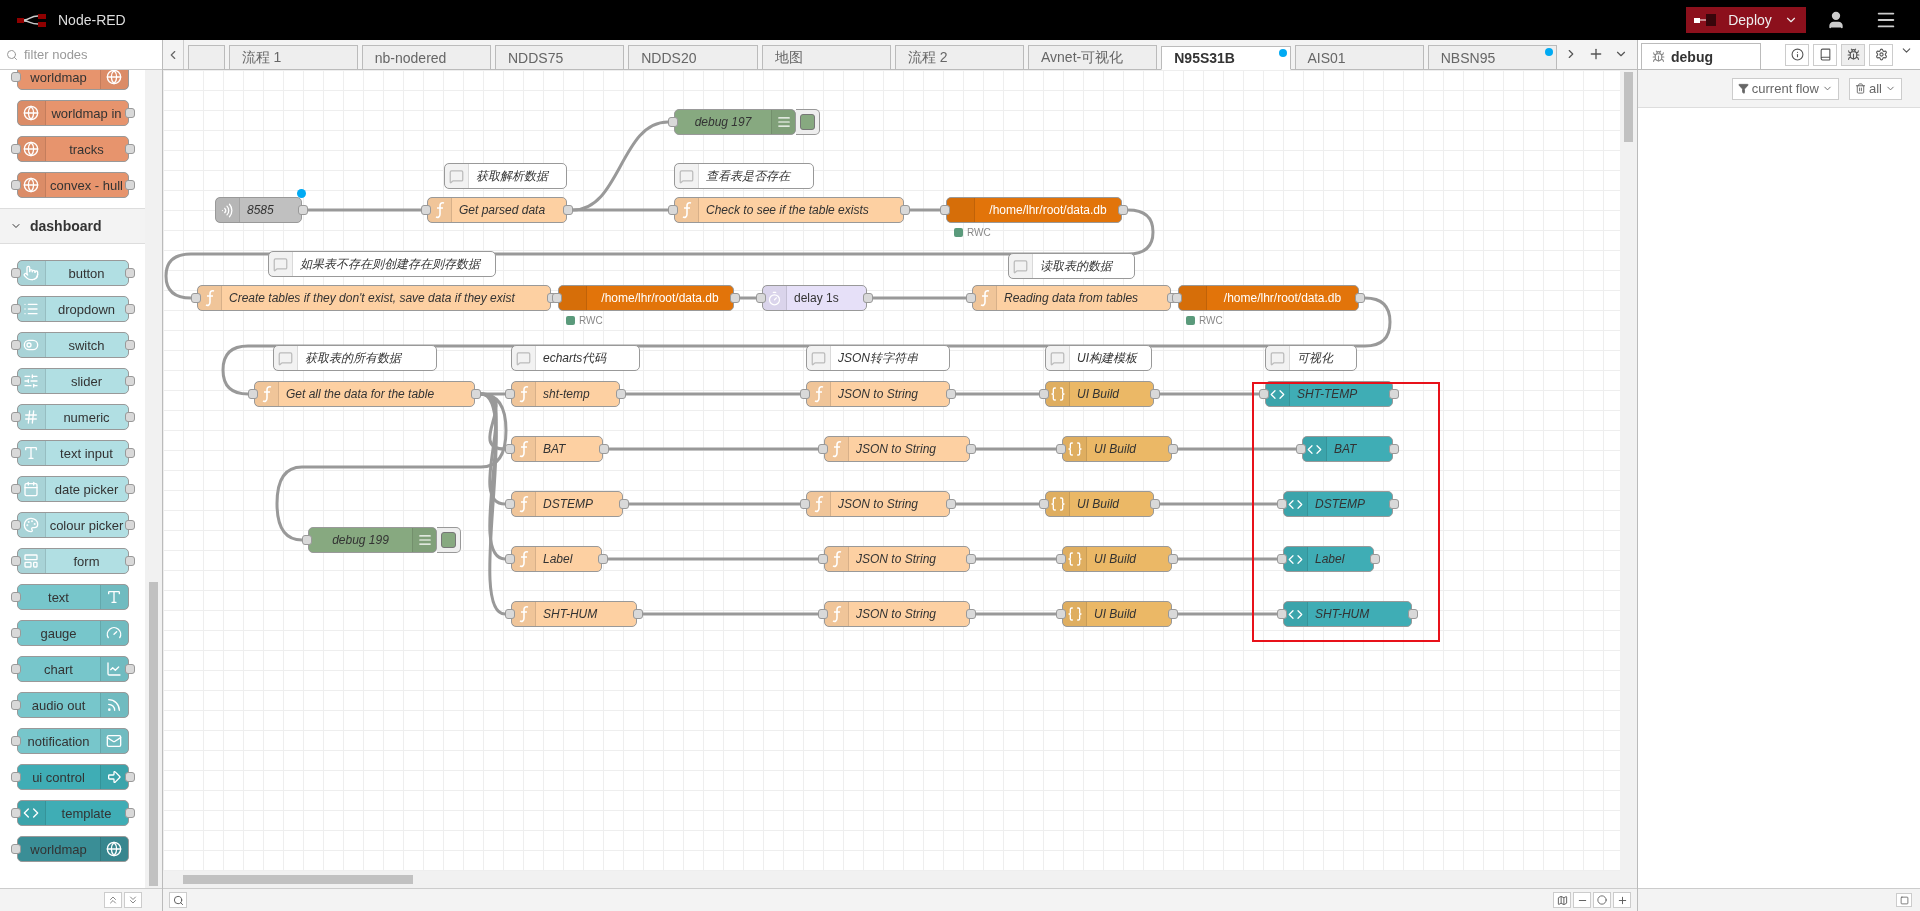 This screenshot has width=1920, height=911. I want to click on palette-node: ui control, so click(72, 777).